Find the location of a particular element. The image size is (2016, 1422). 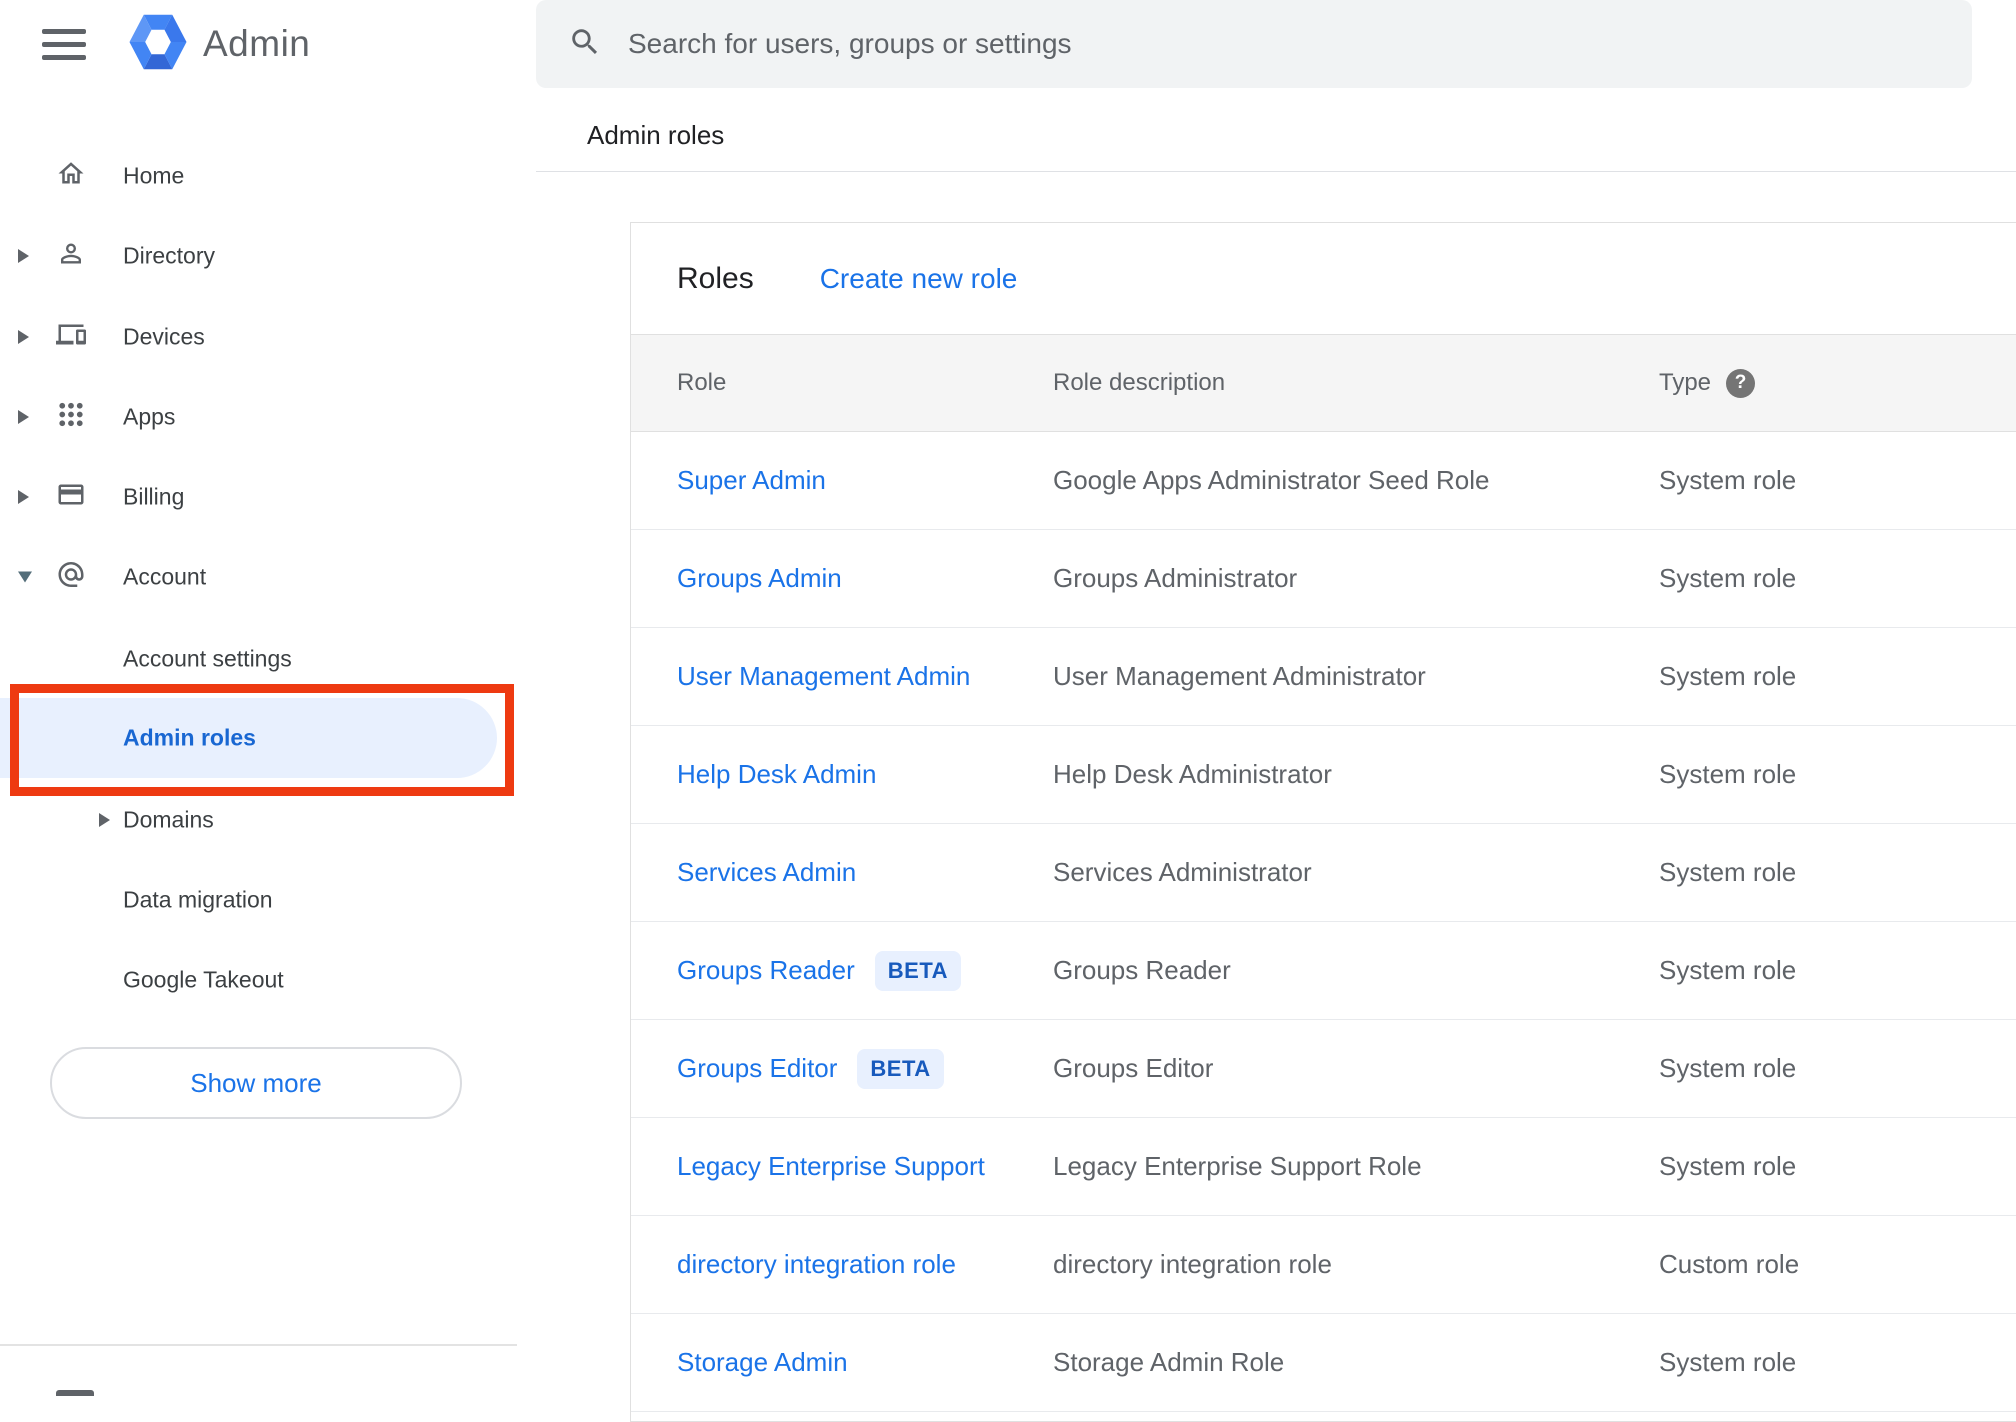

sidebar-item-billing: Billing is located at coordinates (258, 497).